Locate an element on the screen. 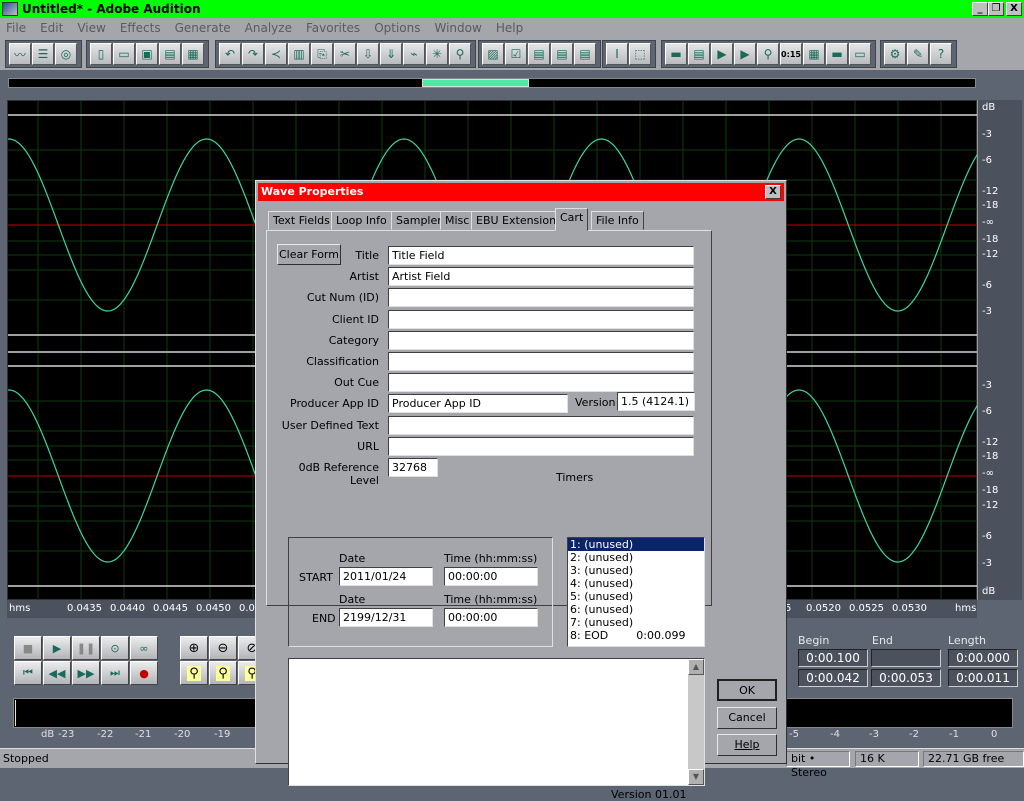 The height and width of the screenshot is (801, 1024). tab-ebu-extensions: EBU Extensions is located at coordinates (519, 220).